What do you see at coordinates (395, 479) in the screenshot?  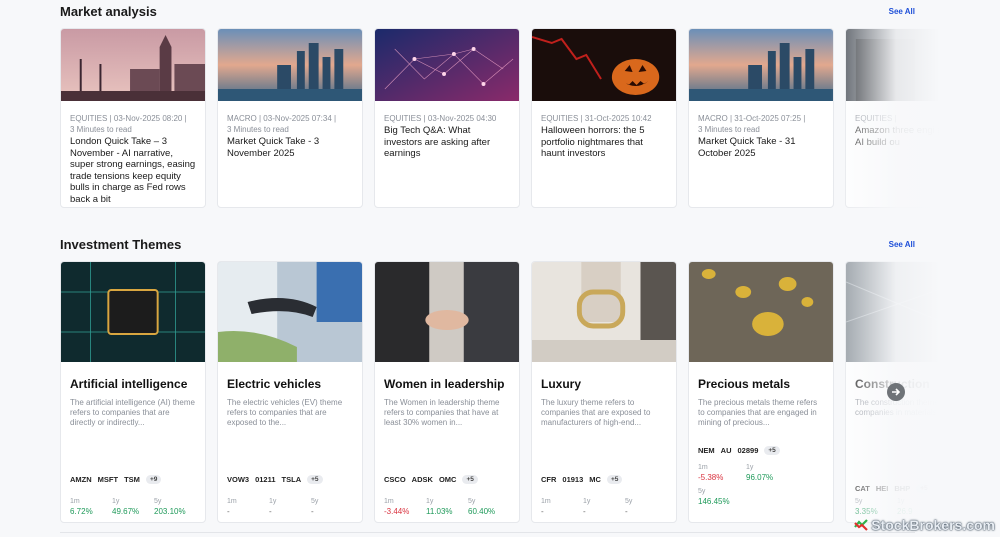 I see `ticker: CSCO` at bounding box center [395, 479].